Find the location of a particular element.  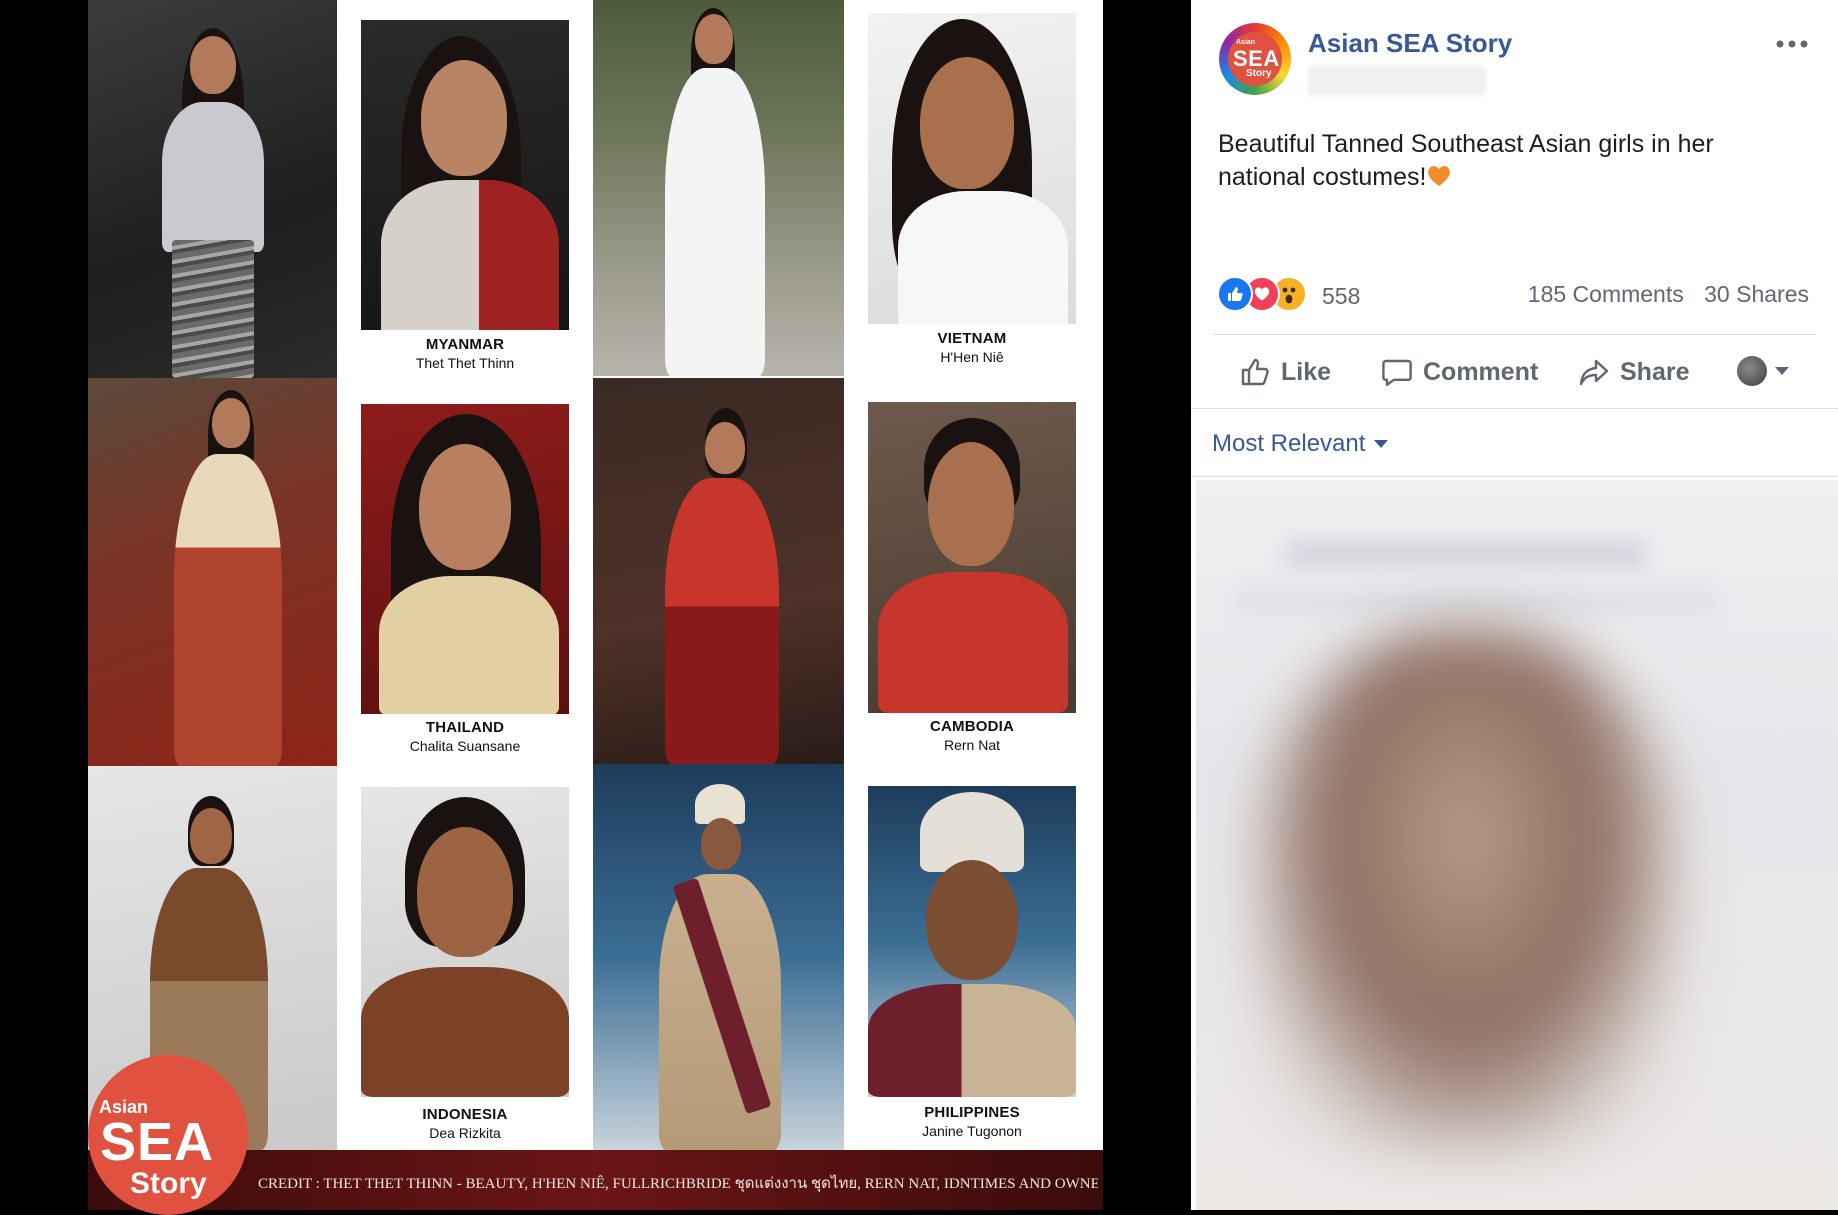

brand-logo: Asian SEA Story is located at coordinates (168, 1135).